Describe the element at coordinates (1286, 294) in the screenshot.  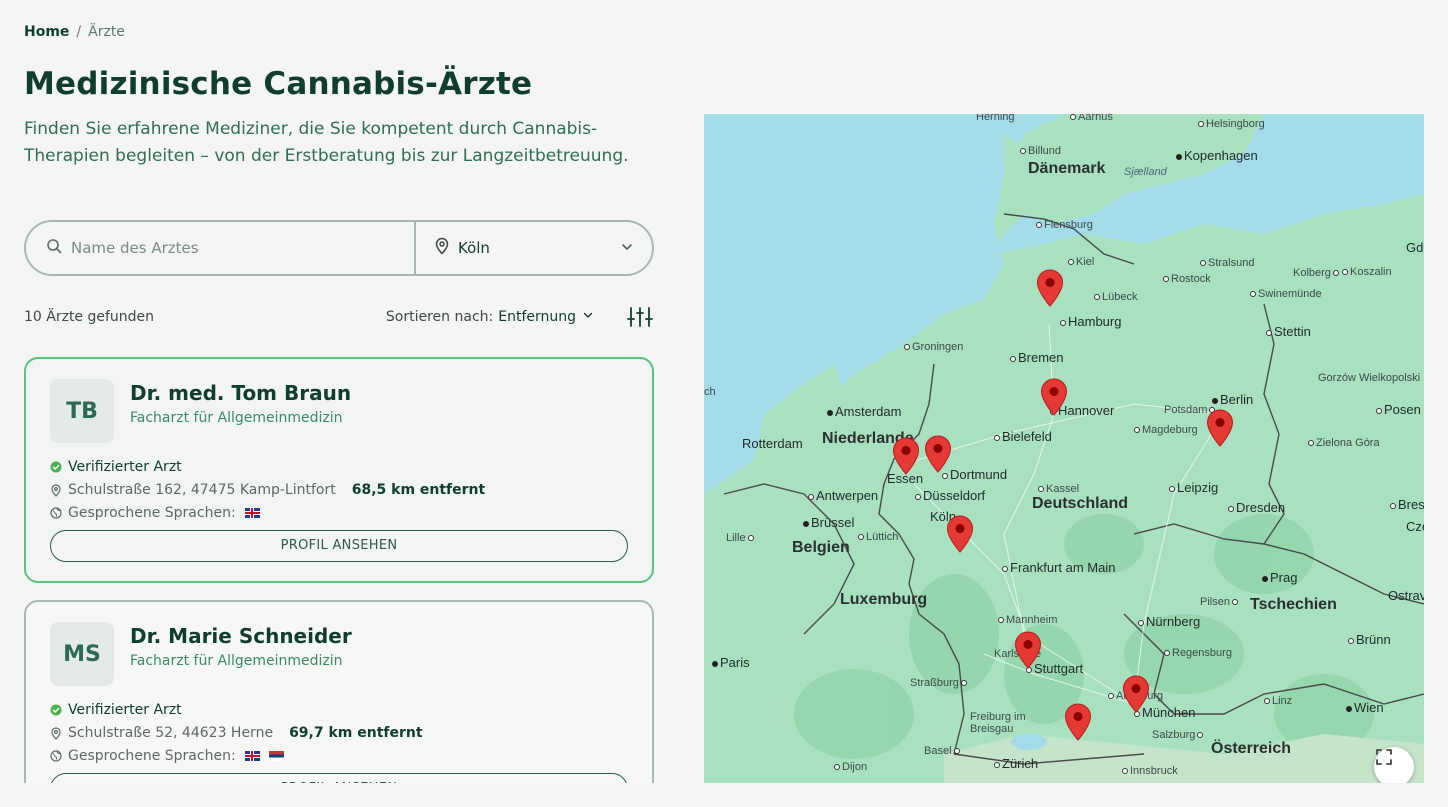
I see `map-label: Swinemünde` at that location.